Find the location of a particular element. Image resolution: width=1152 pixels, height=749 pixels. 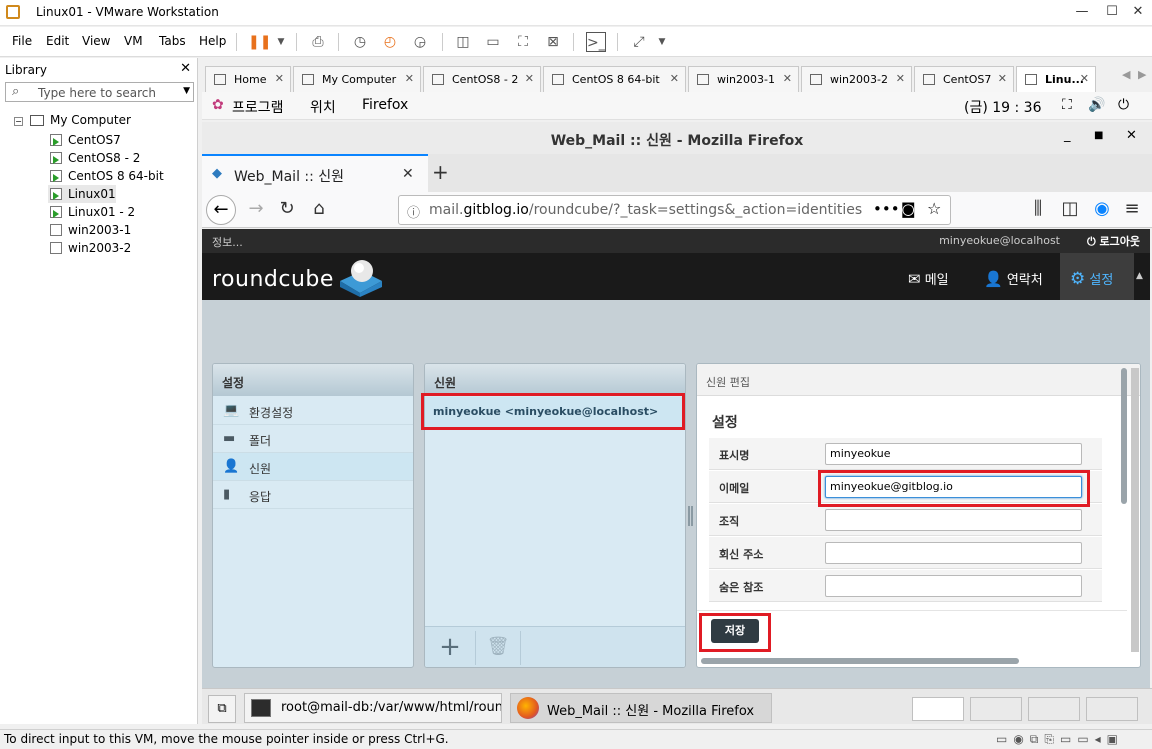

reply-to-input is located at coordinates (953, 553).